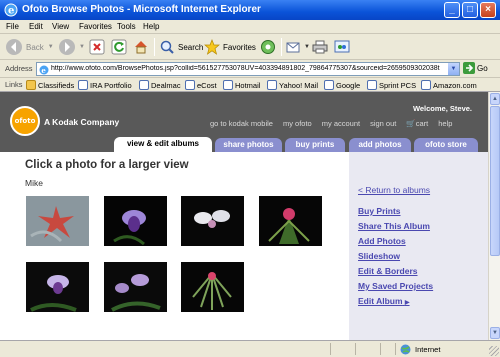 This screenshot has width=500, height=357. What do you see at coordinates (151, 26) in the screenshot?
I see `menu-help: Help` at bounding box center [151, 26].